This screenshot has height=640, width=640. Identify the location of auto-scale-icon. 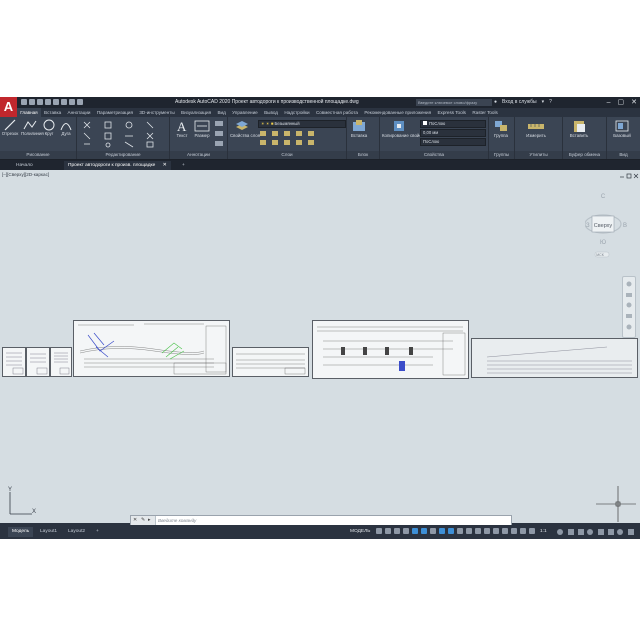
(532, 531).